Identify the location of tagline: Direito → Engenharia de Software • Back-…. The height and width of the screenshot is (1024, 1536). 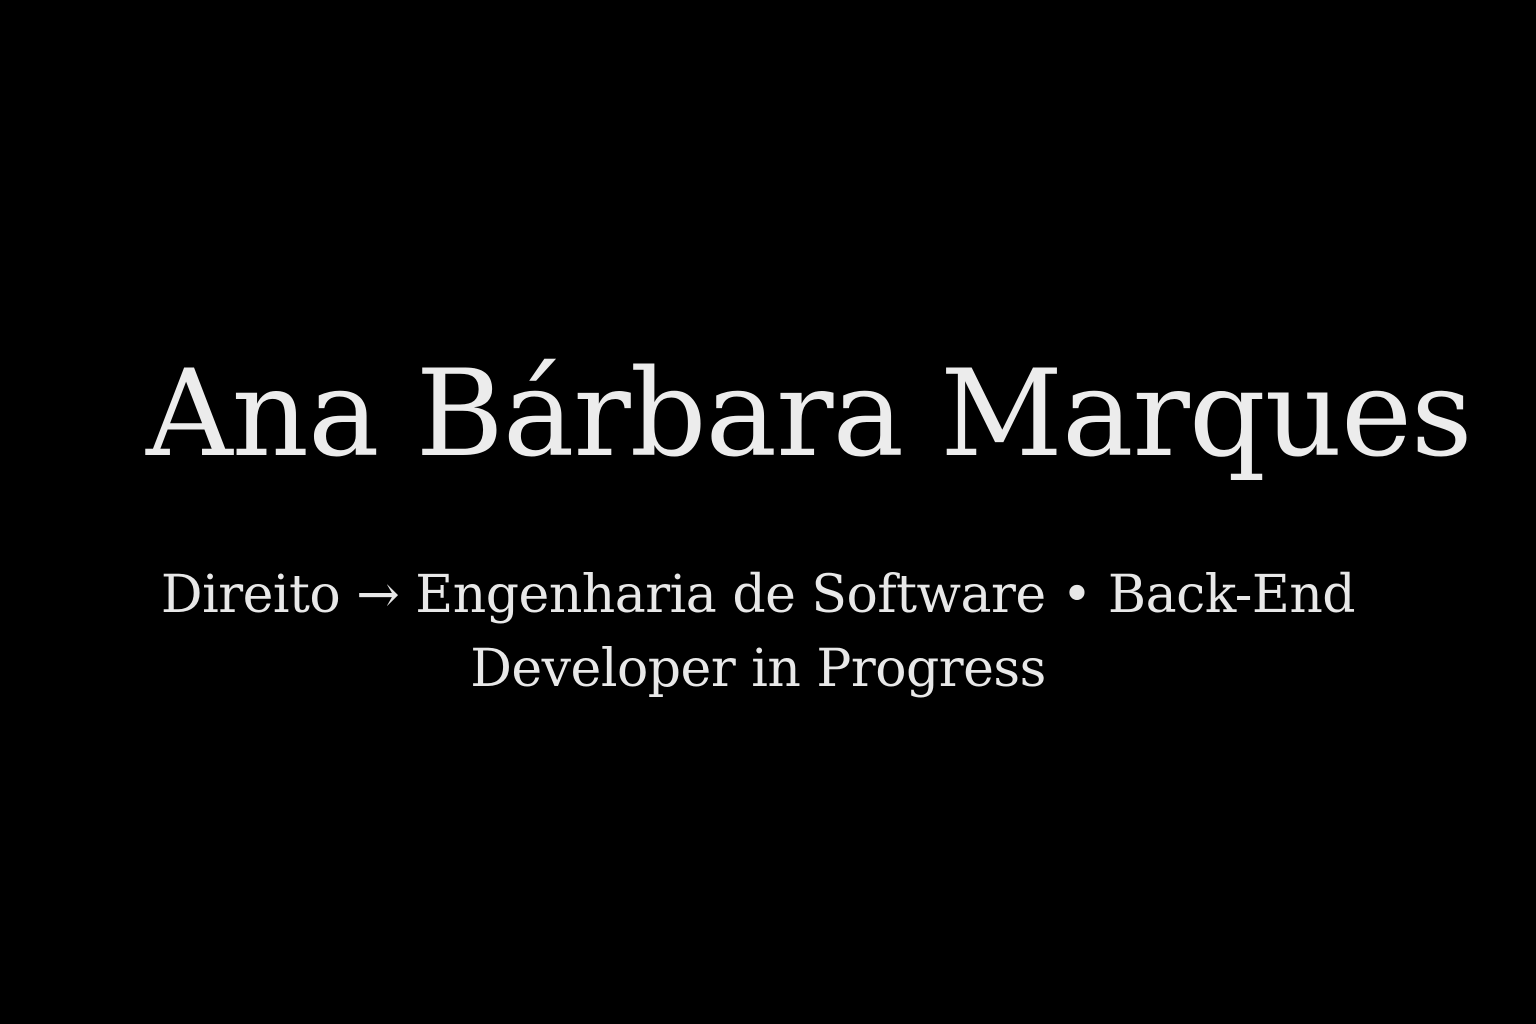
(758, 632).